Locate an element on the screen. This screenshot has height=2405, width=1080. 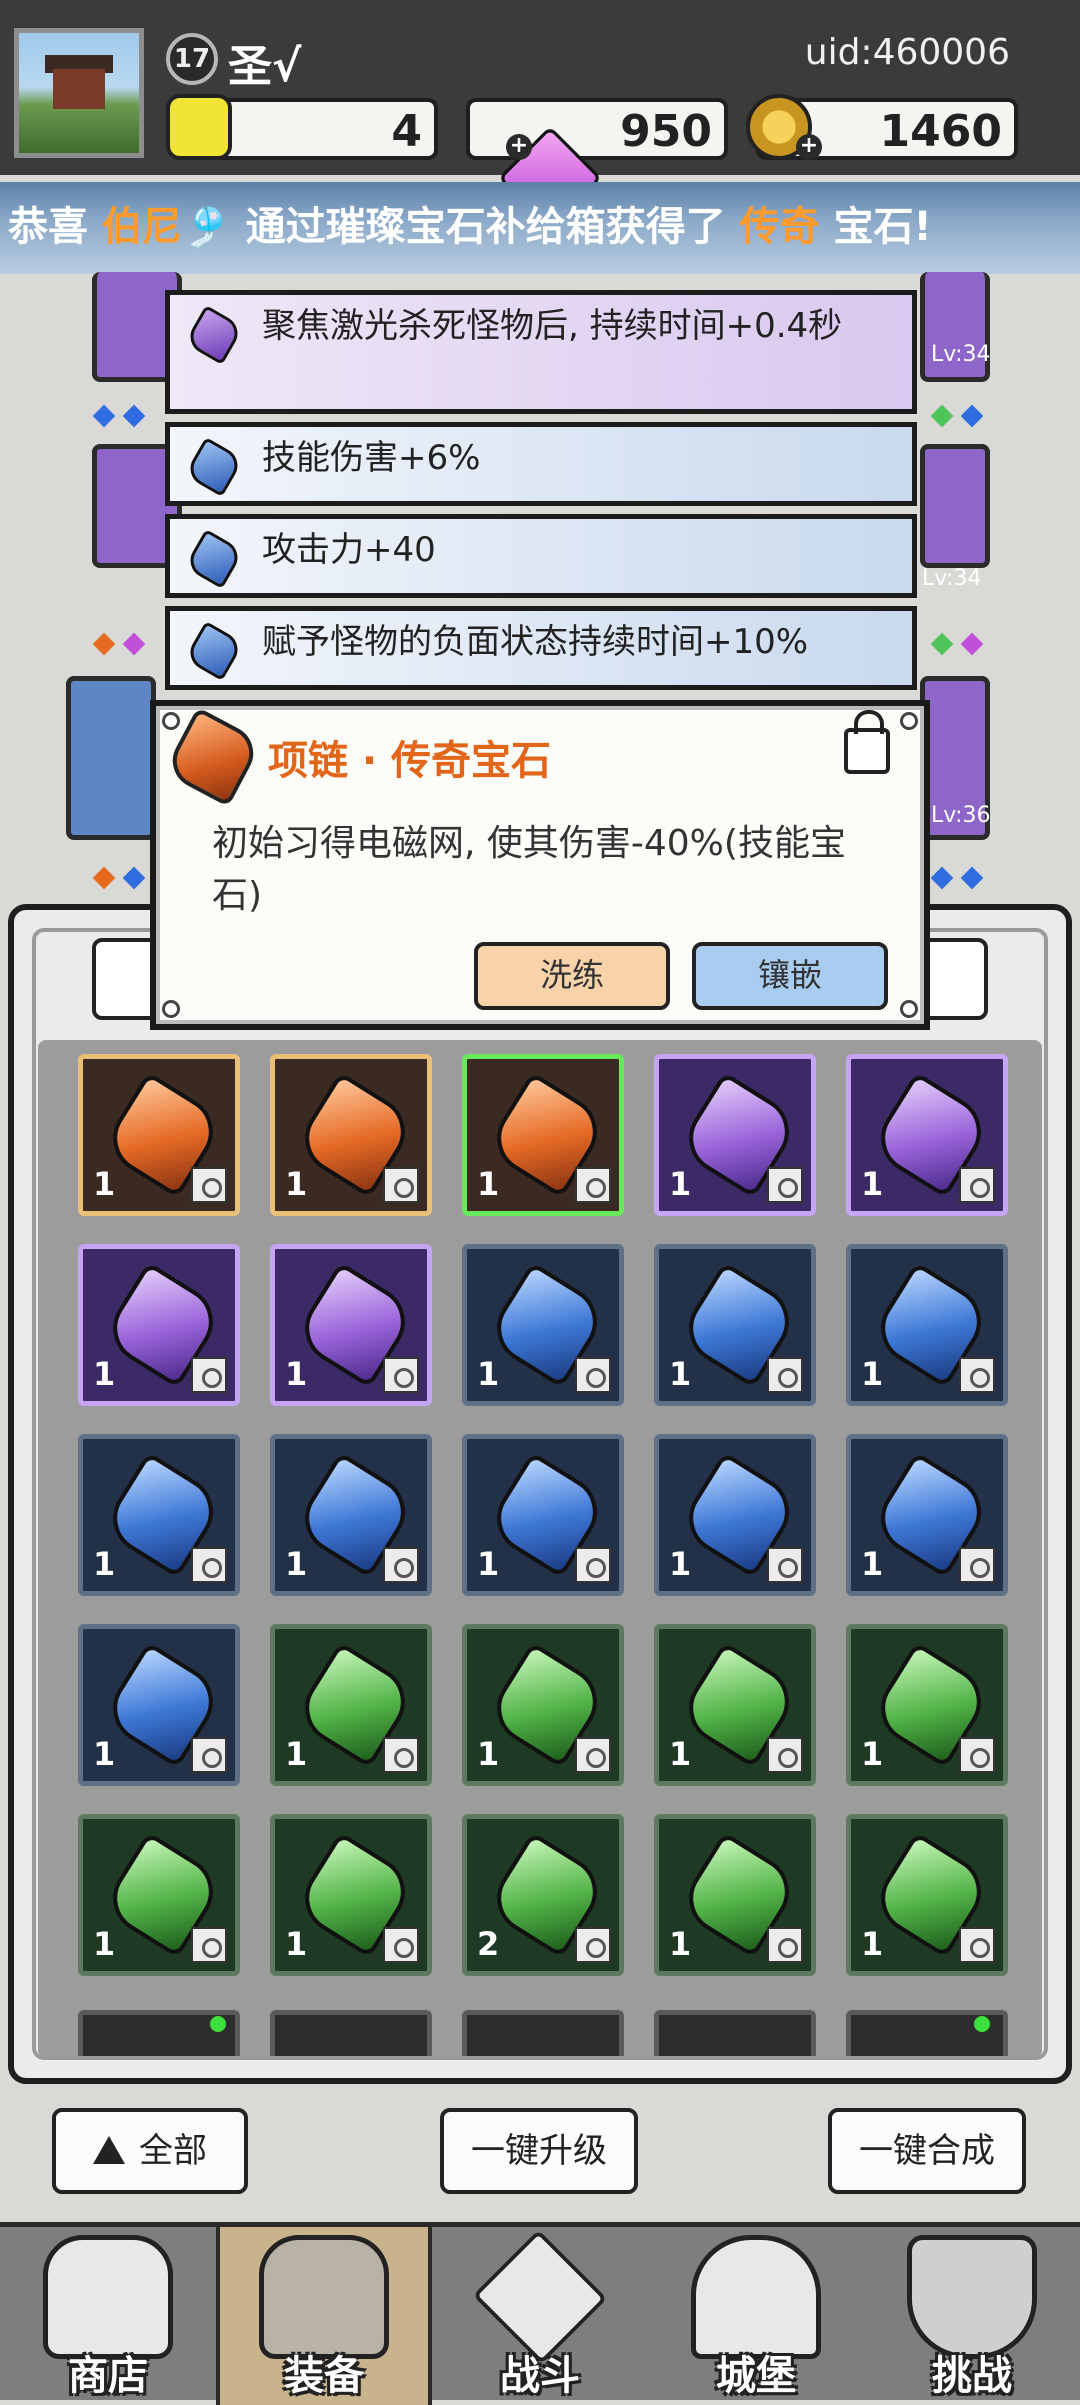
avatar is located at coordinates (79, 93).